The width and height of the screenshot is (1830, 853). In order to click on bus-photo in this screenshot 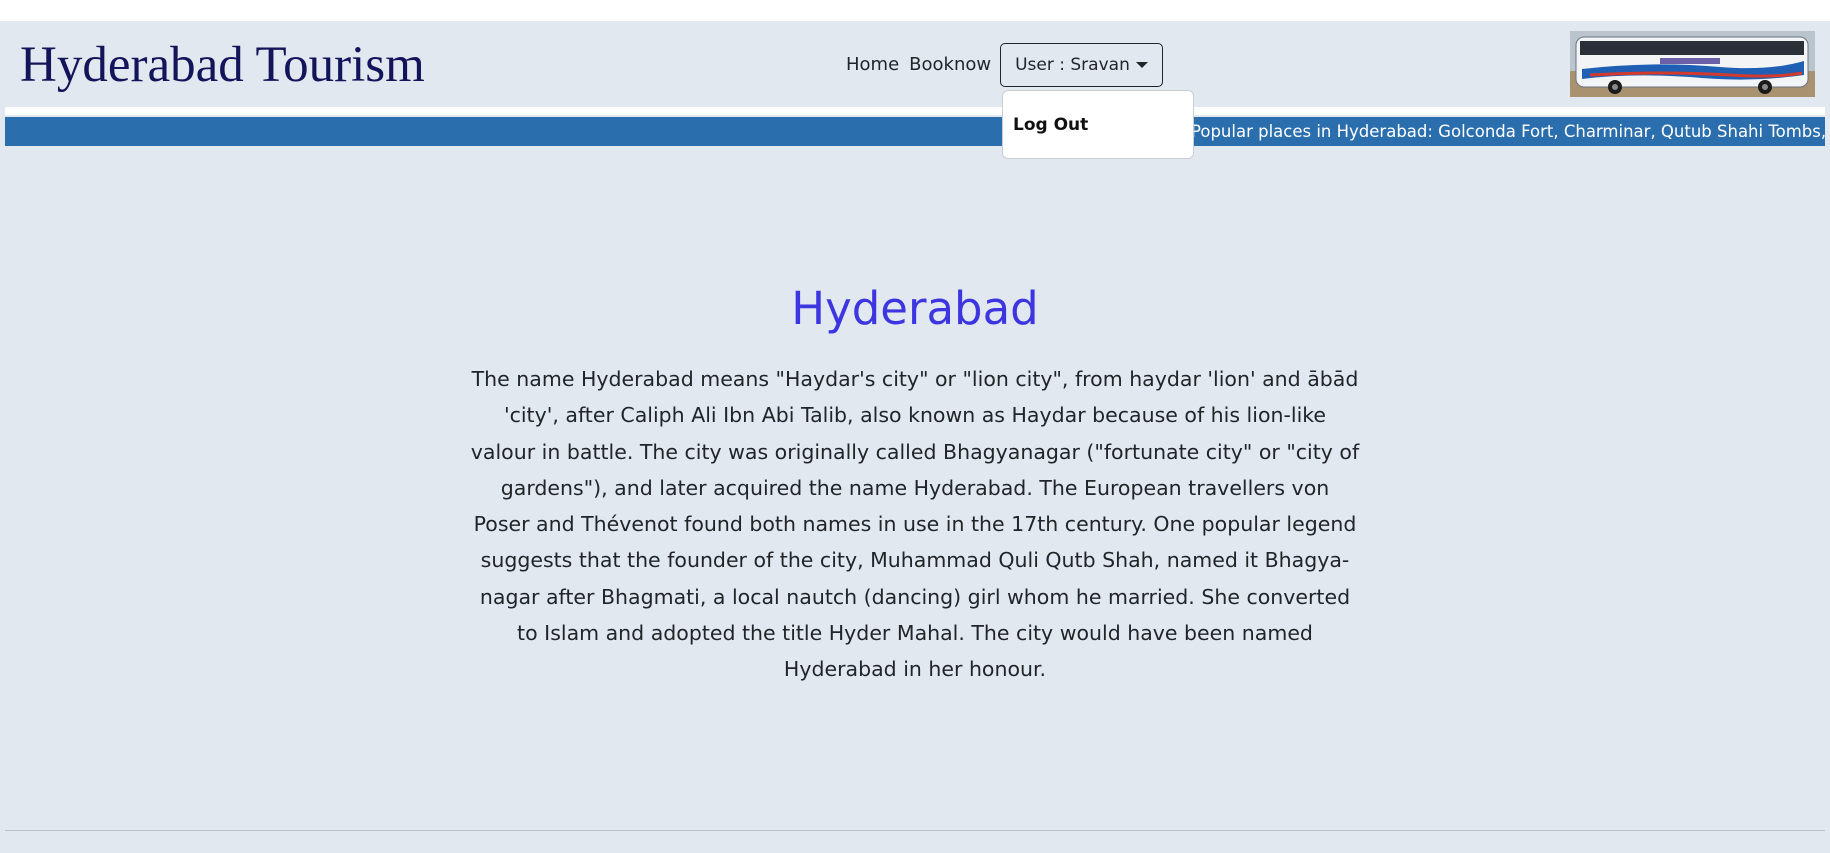, I will do `click(1692, 64)`.